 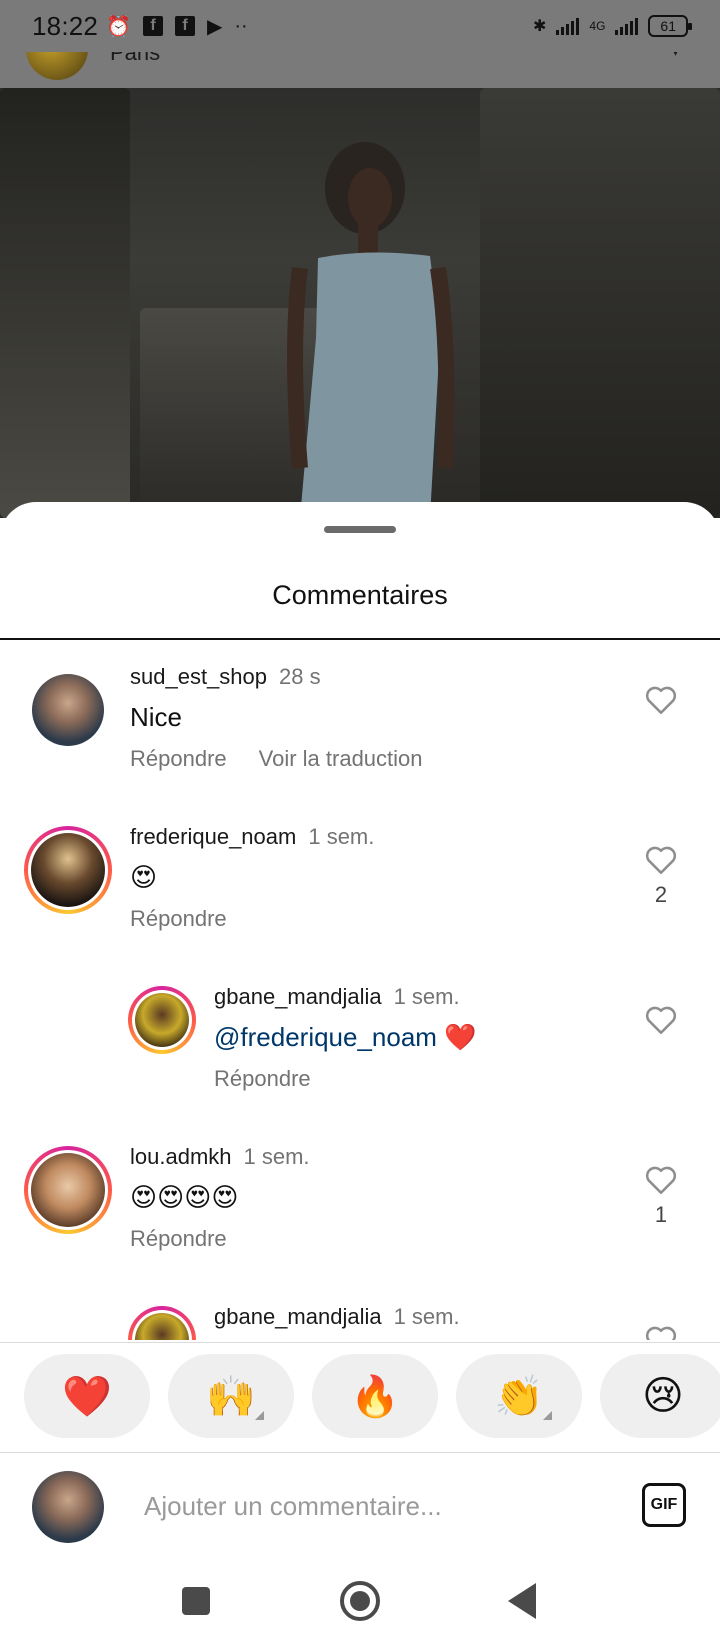 What do you see at coordinates (156, 717) in the screenshot?
I see `comment-text: Nice` at bounding box center [156, 717].